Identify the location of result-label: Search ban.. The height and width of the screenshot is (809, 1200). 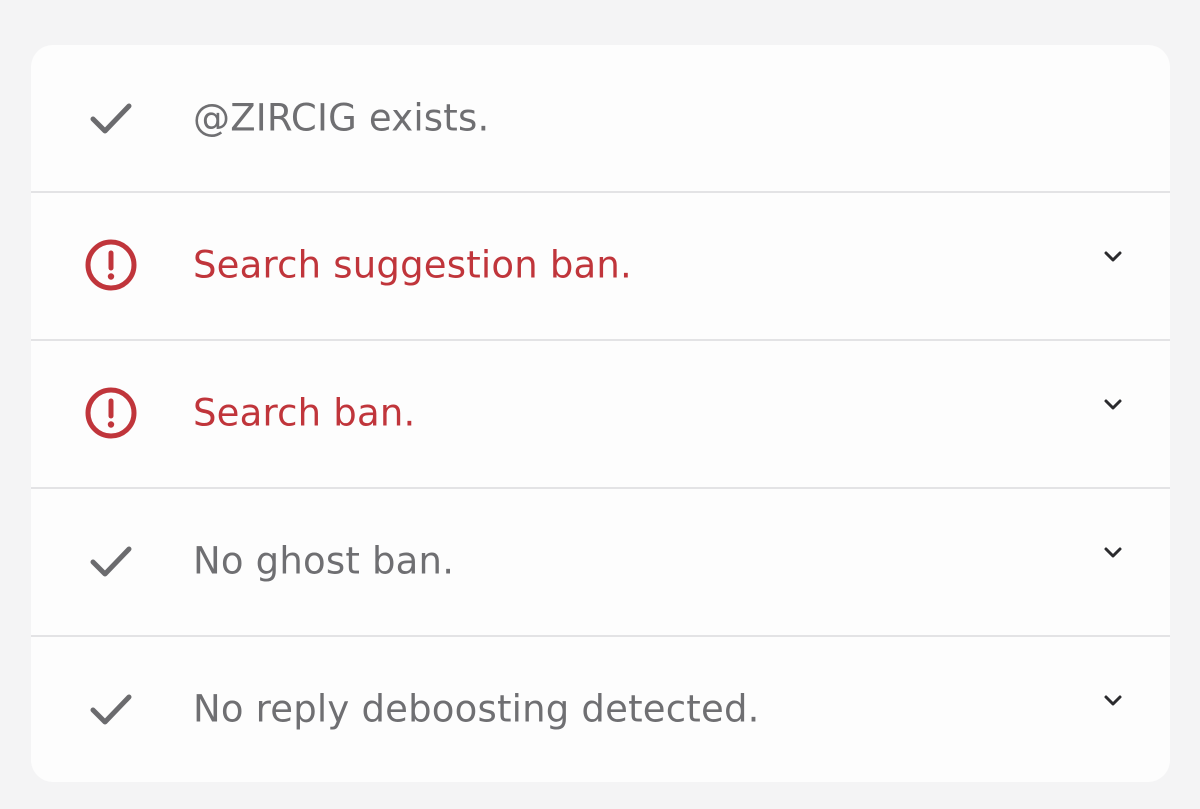
(304, 413).